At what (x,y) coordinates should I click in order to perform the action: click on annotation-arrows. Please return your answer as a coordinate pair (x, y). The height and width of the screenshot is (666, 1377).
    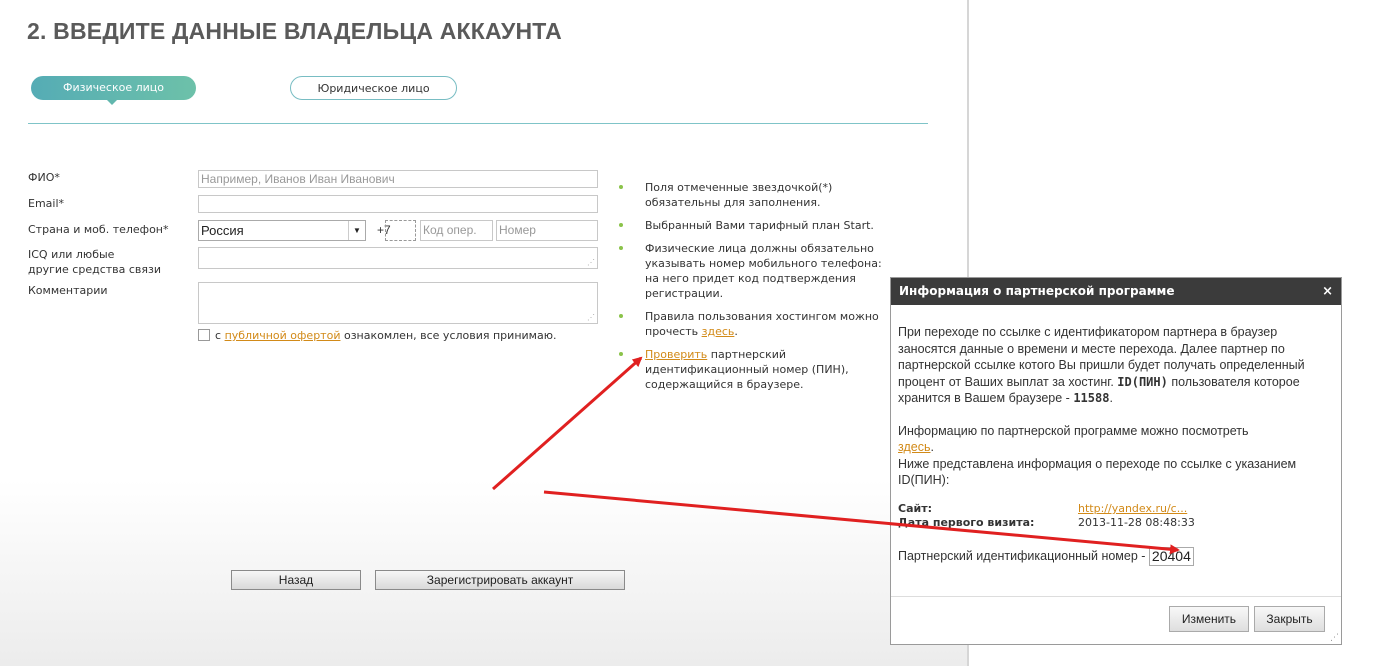
    Looking at the image, I should click on (836, 455).